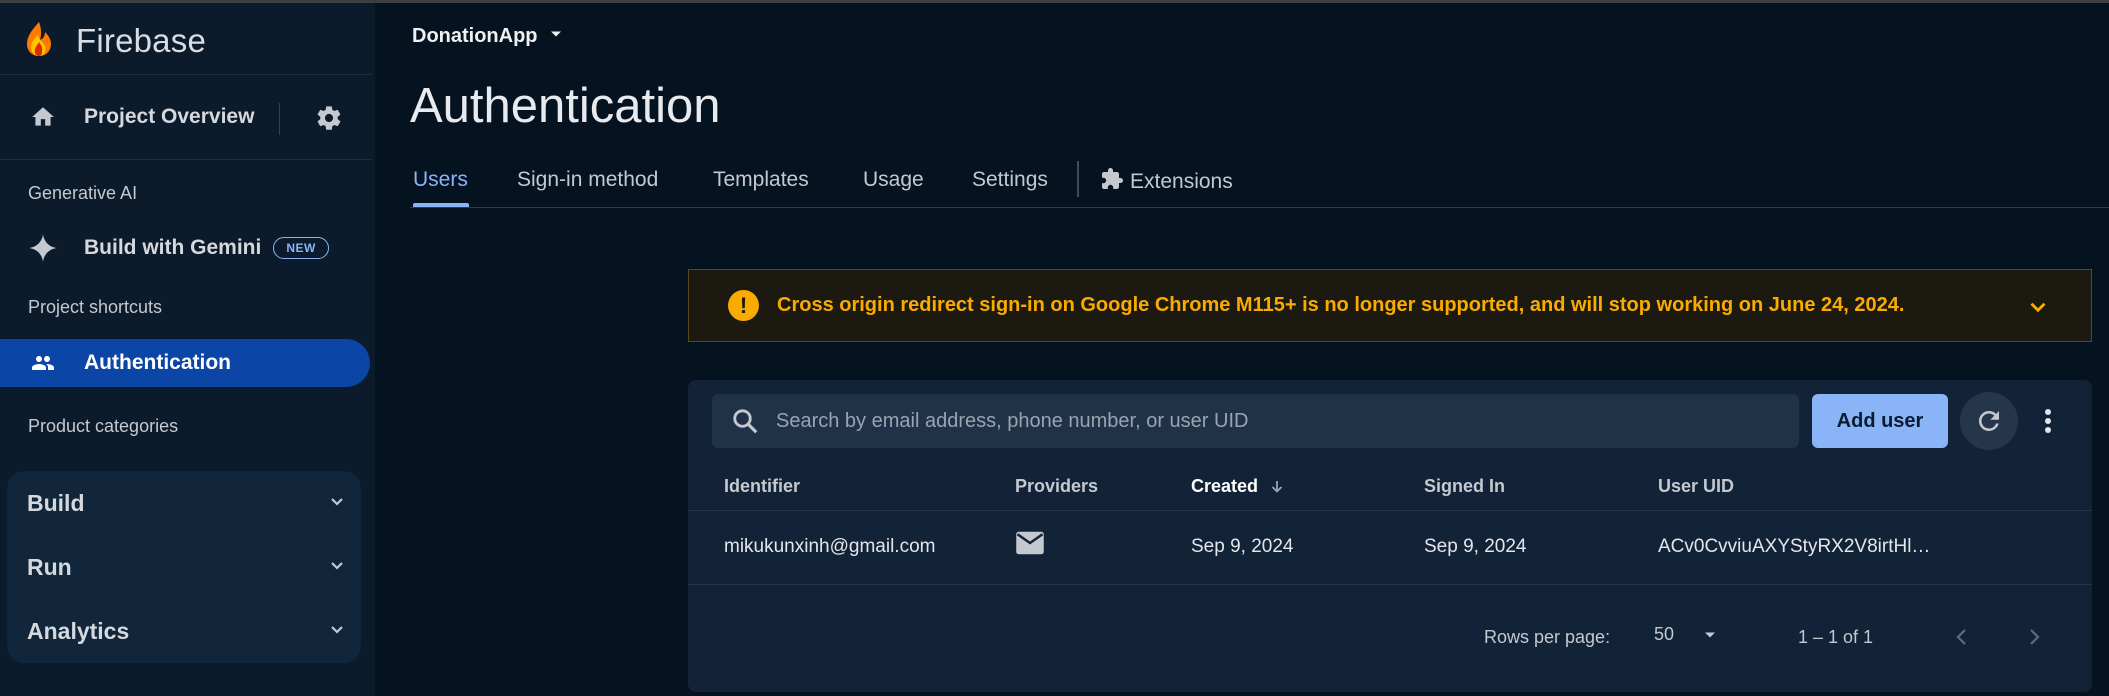 The height and width of the screenshot is (696, 2109). Describe the element at coordinates (475, 36) in the screenshot. I see `project-name: DonationApp` at that location.